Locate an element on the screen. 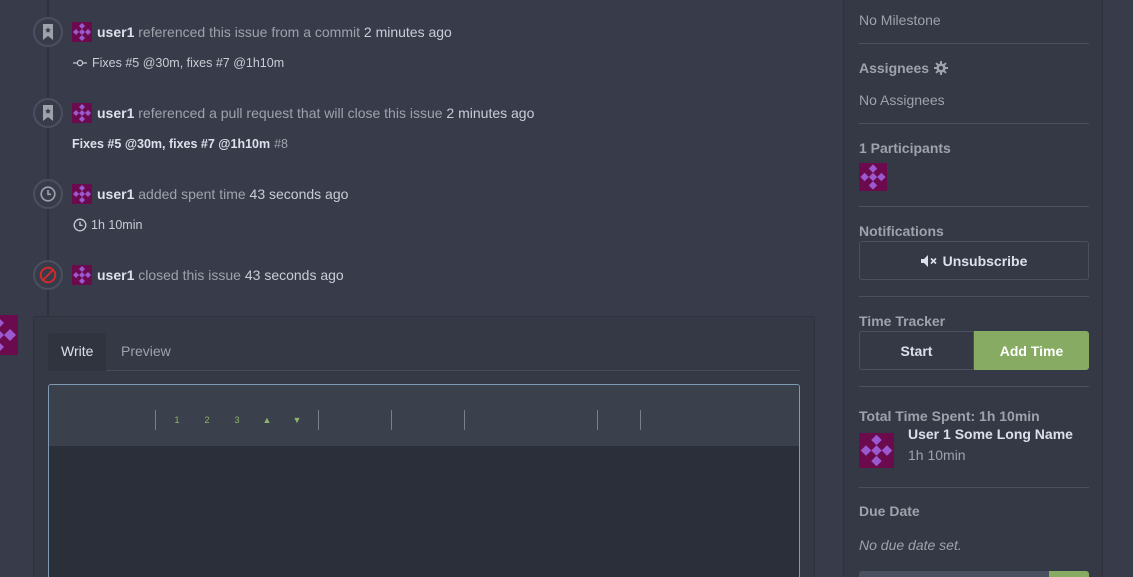 Image resolution: width=1133 pixels, height=577 pixels. participants-label: 1 Participants is located at coordinates (905, 148).